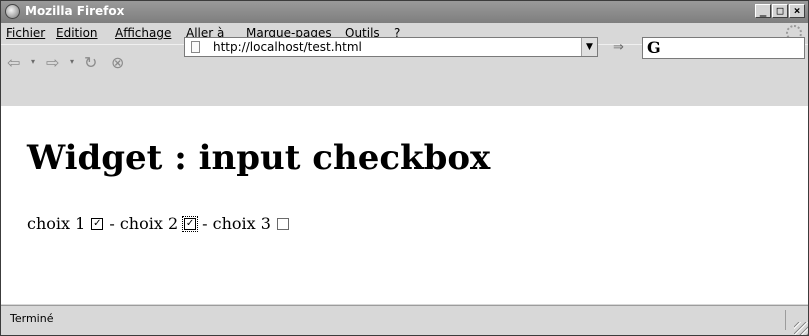 The height and width of the screenshot is (336, 809). I want to click on google-engine-icon: G, so click(657, 48).